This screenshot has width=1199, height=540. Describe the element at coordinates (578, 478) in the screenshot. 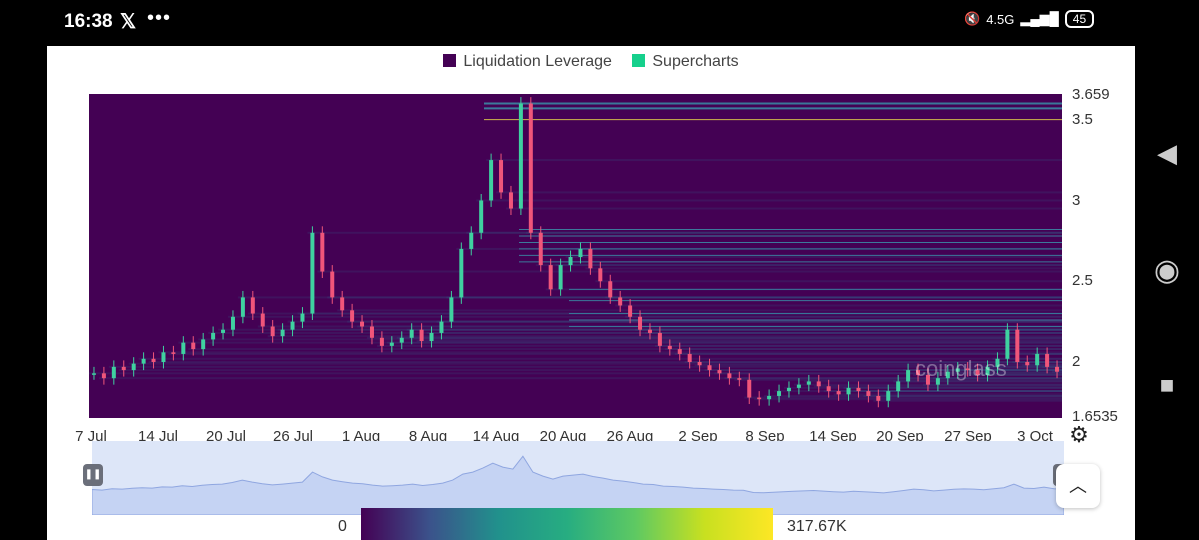

I see `range-navigator` at that location.